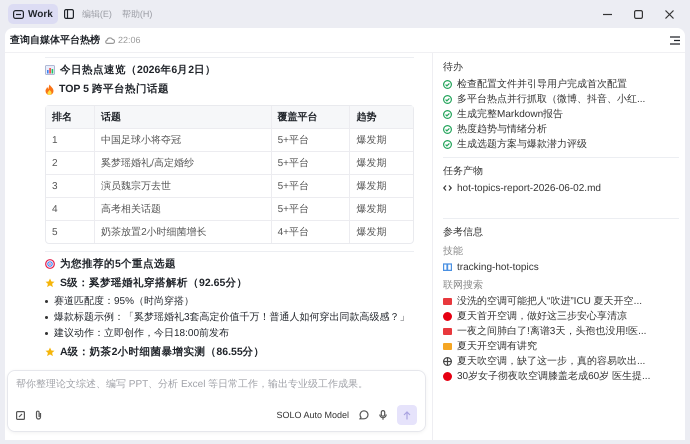 This screenshot has width=690, height=444. I want to click on table-cell: 演员魏宗万去世, so click(183, 185).